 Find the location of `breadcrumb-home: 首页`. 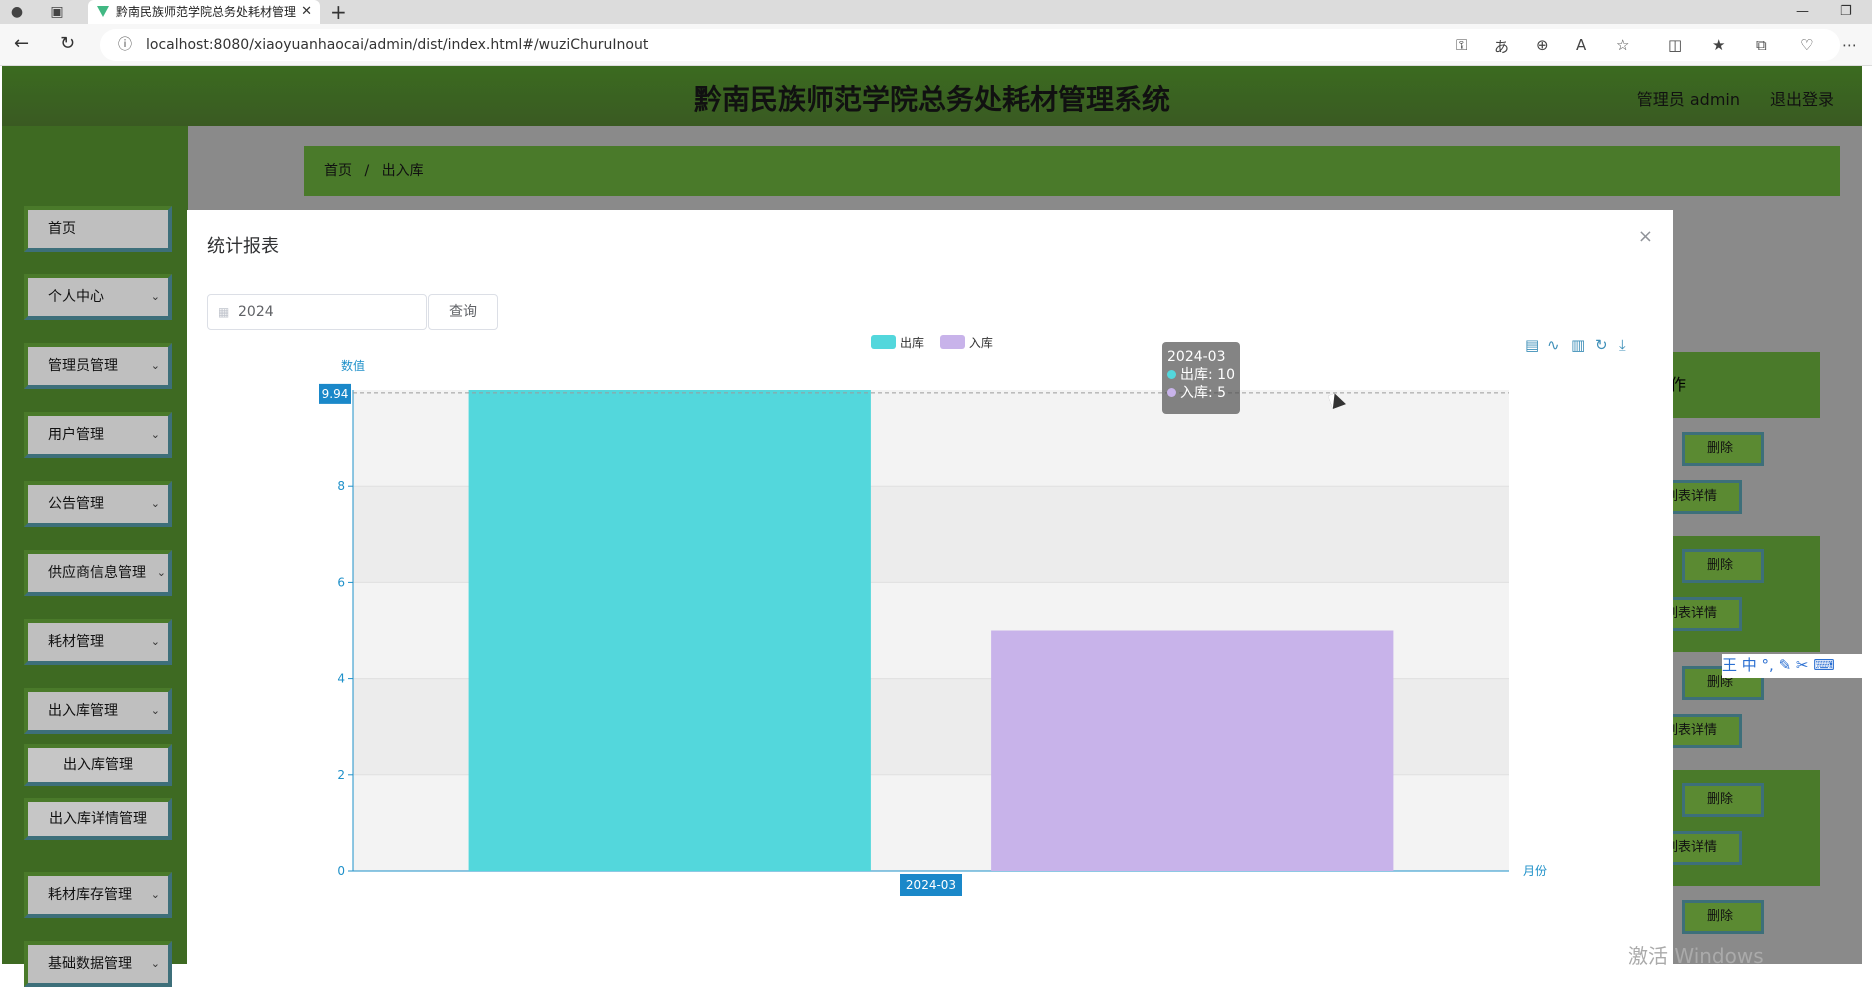

breadcrumb-home: 首页 is located at coordinates (338, 171).